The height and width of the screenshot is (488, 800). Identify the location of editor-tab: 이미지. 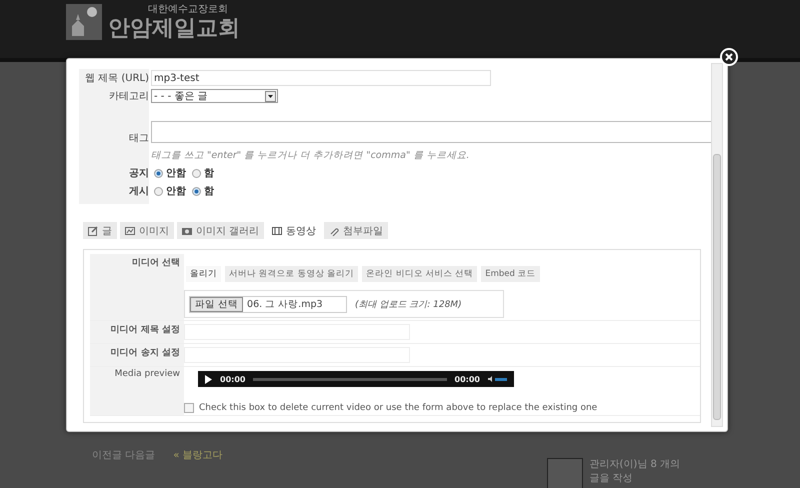
(147, 230).